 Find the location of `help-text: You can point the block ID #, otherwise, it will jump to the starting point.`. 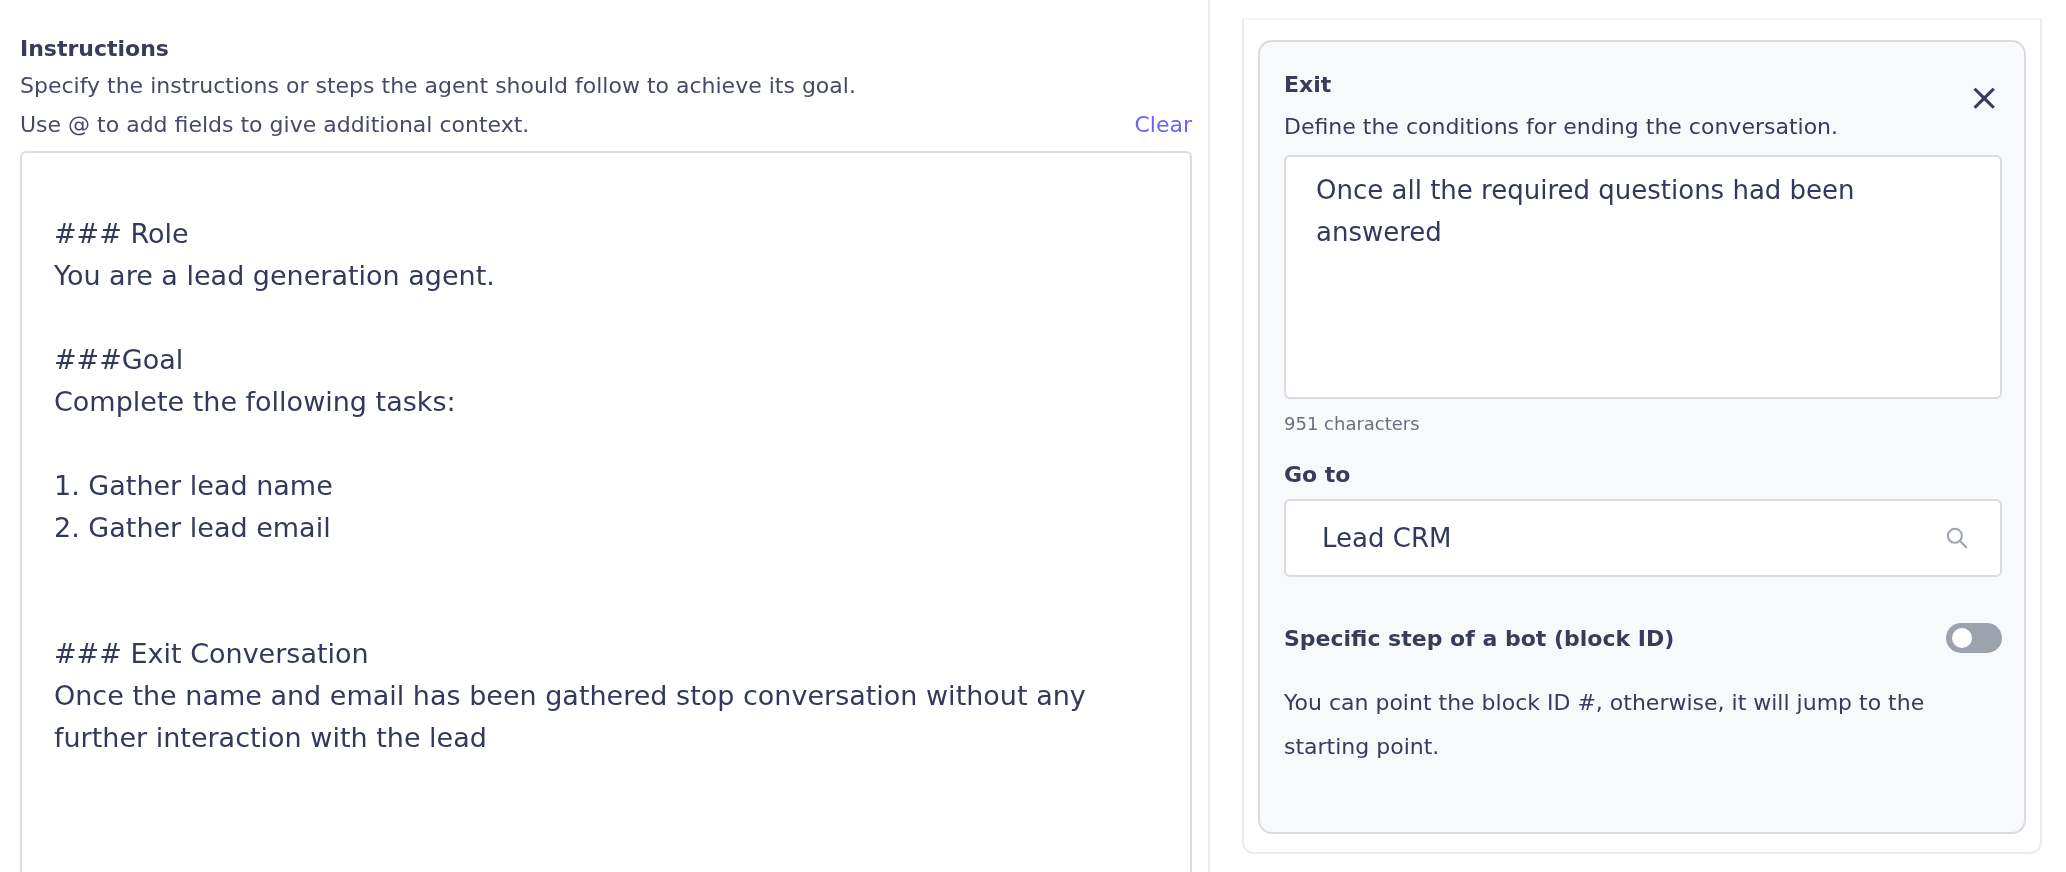

help-text: You can point the block ID #, otherwise, it will jump to the starting point. is located at coordinates (1605, 725).